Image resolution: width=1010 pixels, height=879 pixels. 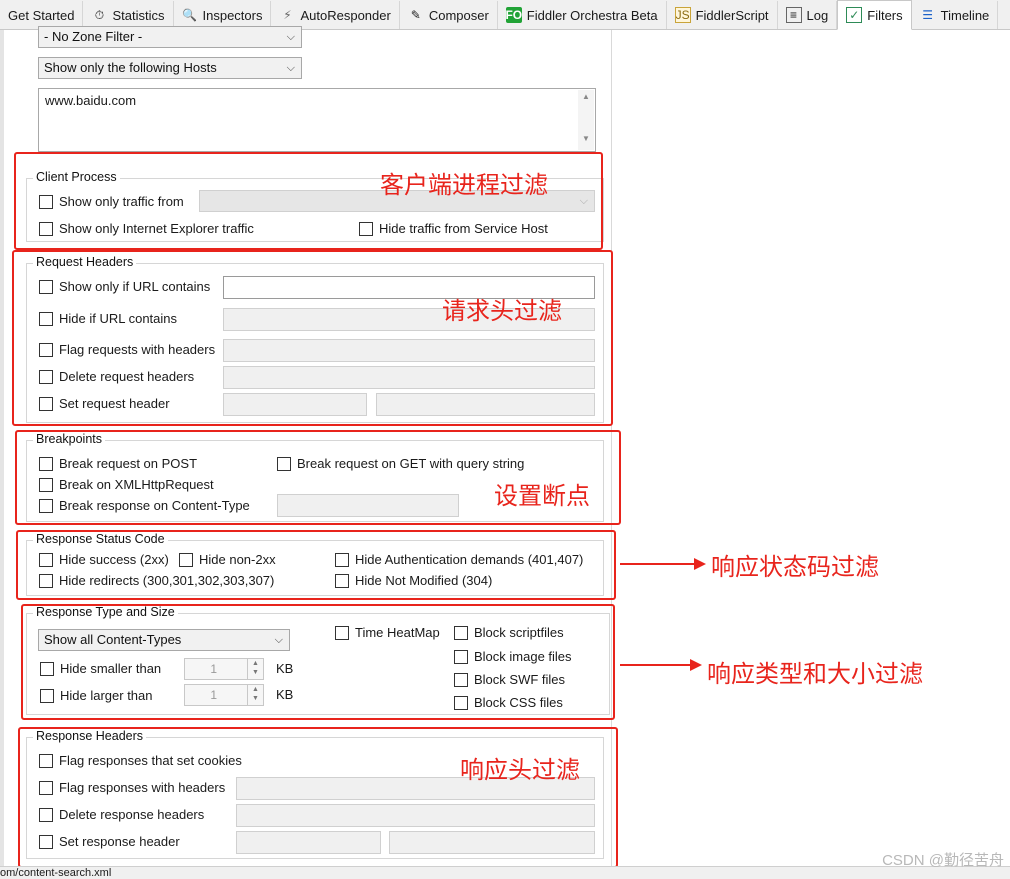 I want to click on tab-label: Composer, so click(x=458, y=15).